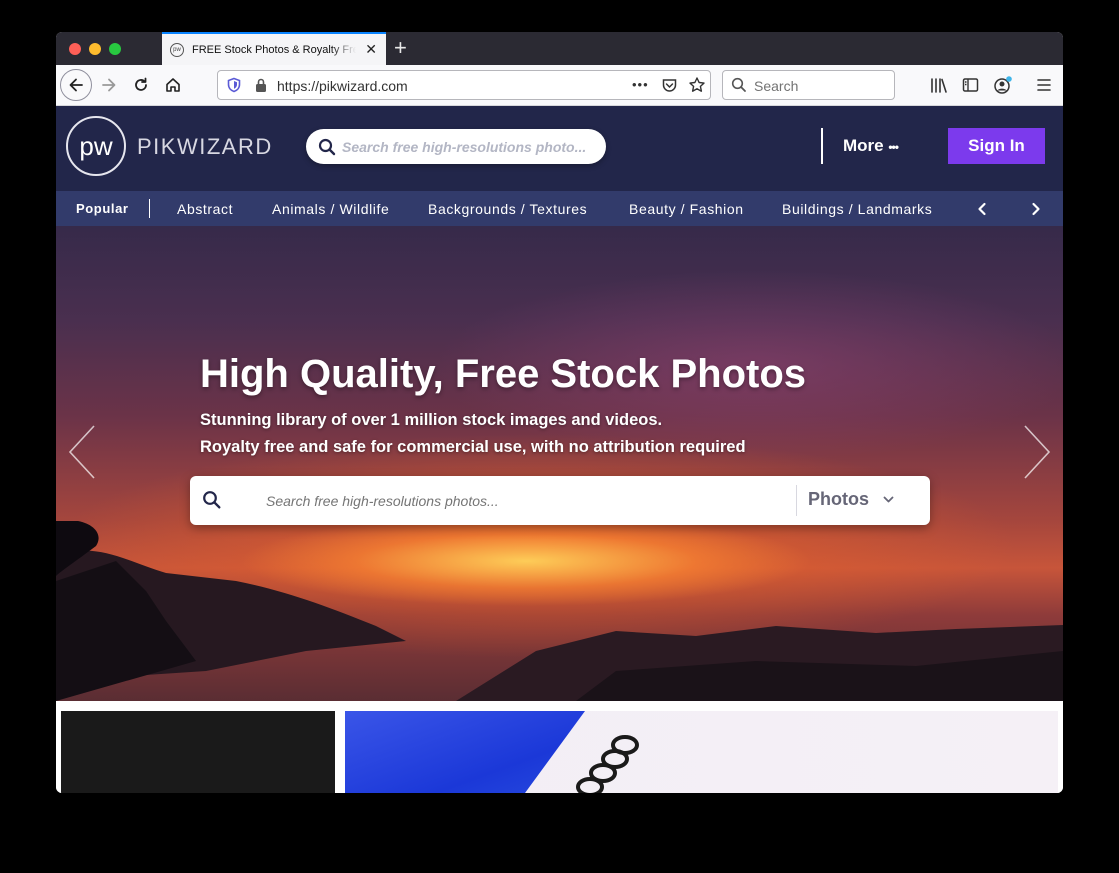 This screenshot has width=1119, height=873. I want to click on category-backgrounds-textures: Backgrounds / Textures, so click(507, 209).